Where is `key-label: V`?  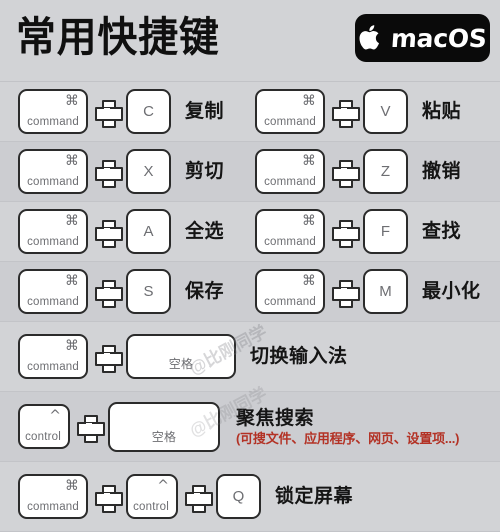
key-label: V is located at coordinates (385, 111).